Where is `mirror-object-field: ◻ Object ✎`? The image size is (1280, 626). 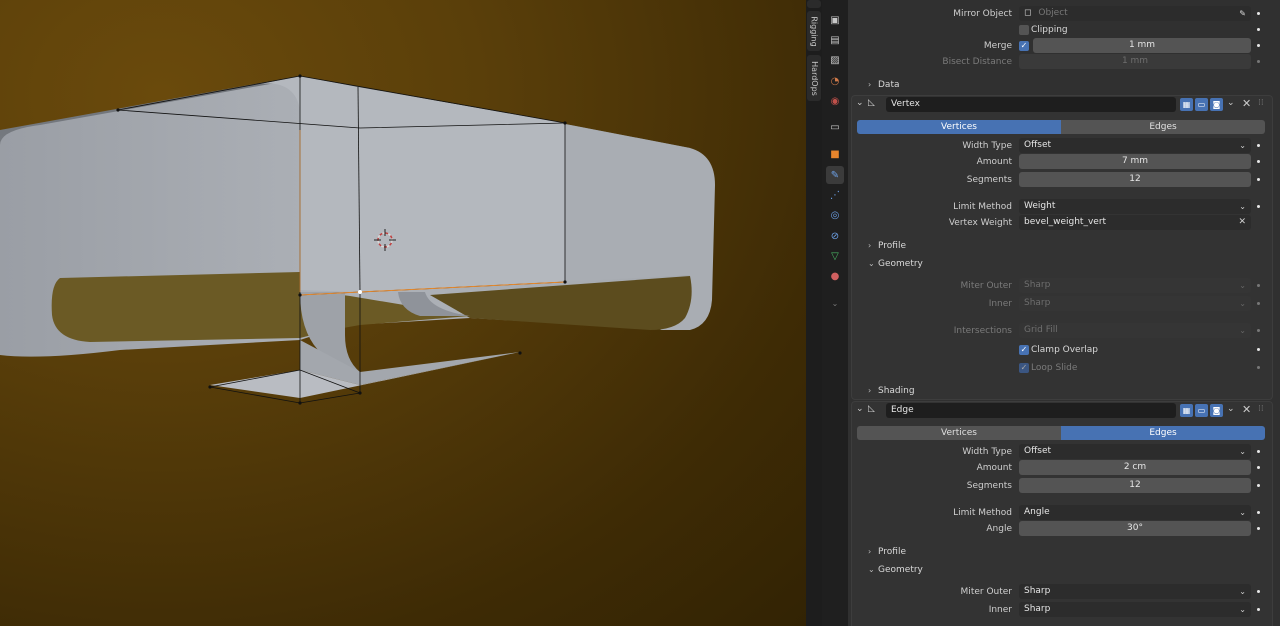
mirror-object-field: ◻ Object ✎ is located at coordinates (1135, 13).